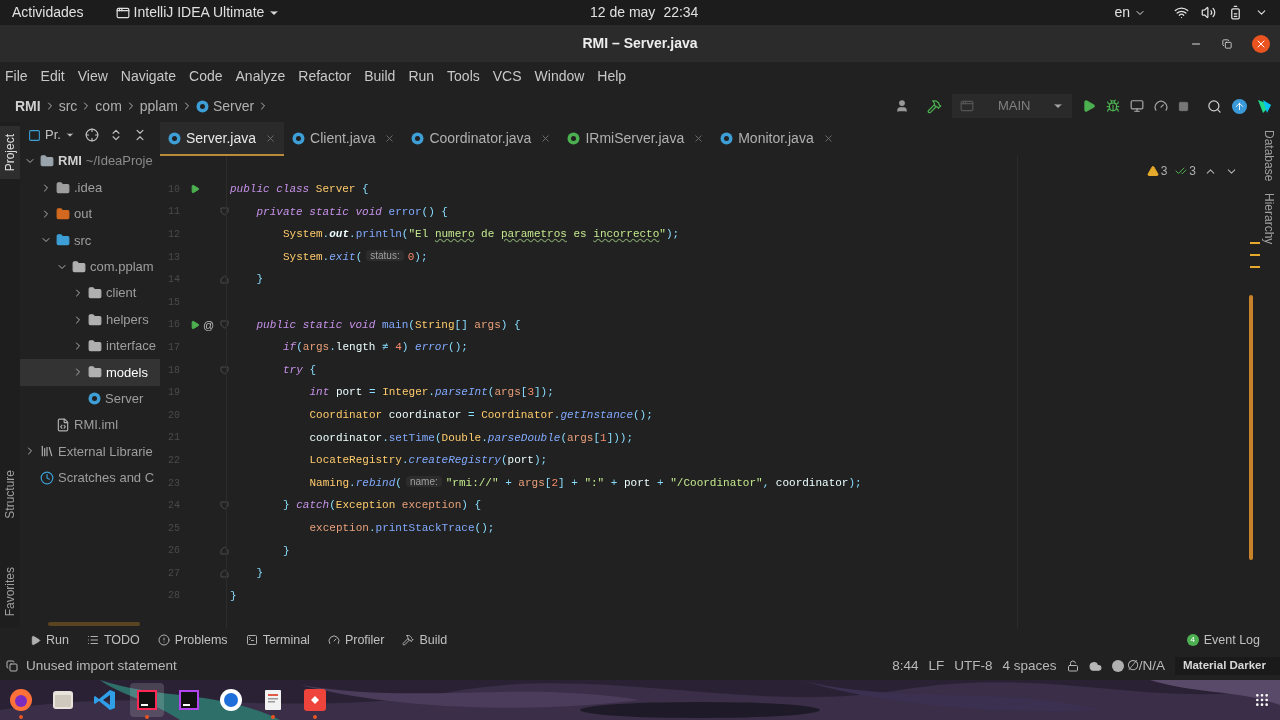  I want to click on tool-window-button: Profiler, so click(356, 640).